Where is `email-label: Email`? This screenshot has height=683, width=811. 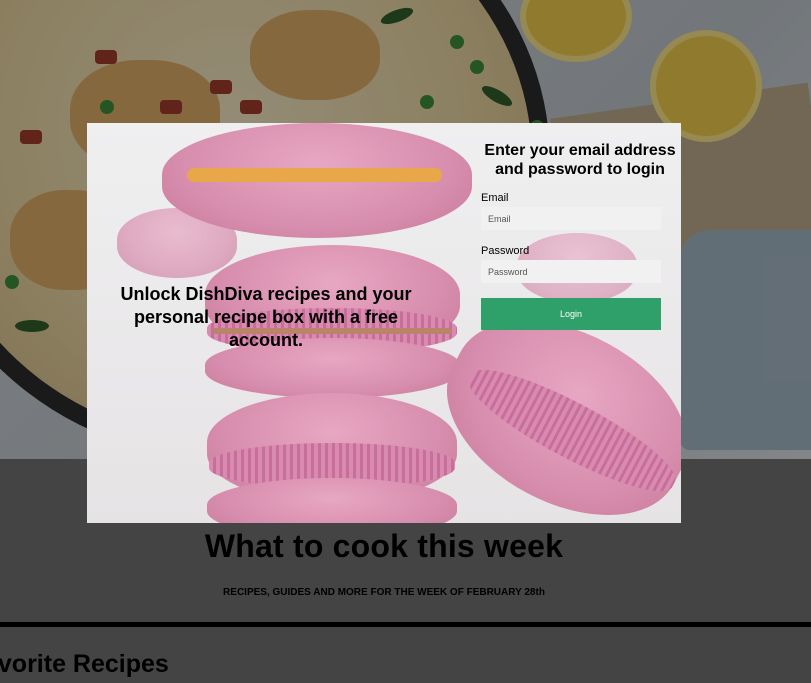 email-label: Email is located at coordinates (495, 198).